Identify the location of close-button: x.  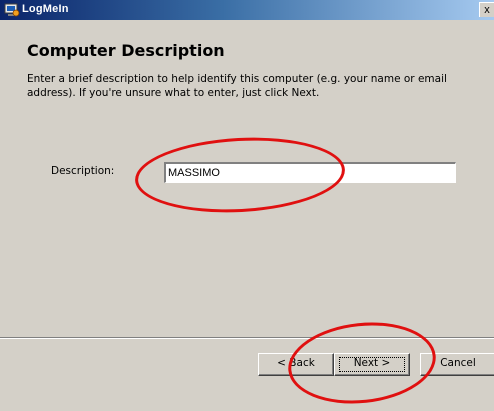
(486, 9).